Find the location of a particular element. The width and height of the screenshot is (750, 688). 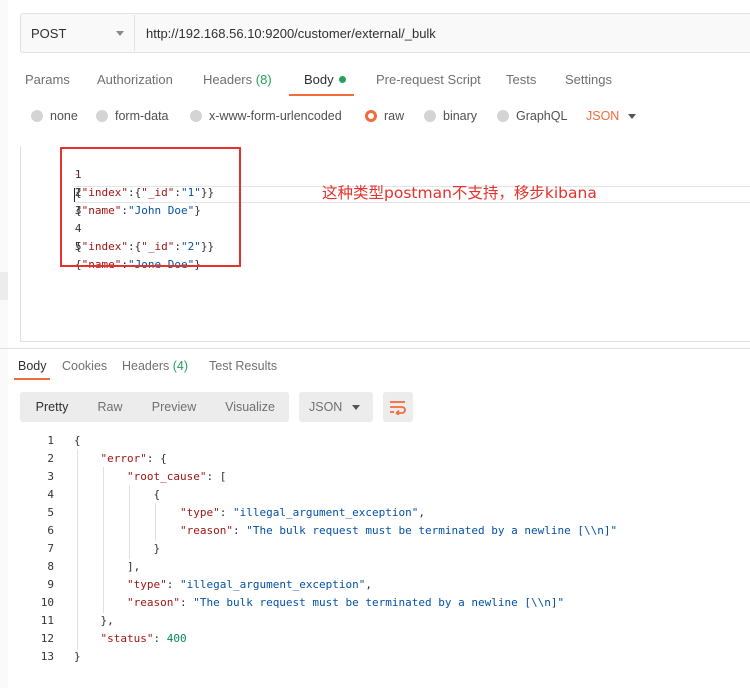

line-text: ], is located at coordinates (107, 566).